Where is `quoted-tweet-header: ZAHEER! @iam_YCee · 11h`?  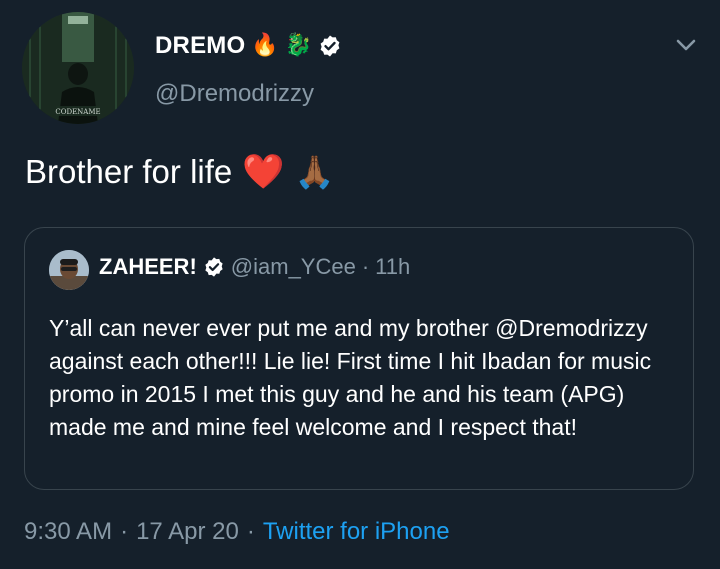
quoted-tweet-header: ZAHEER! @iam_YCee · 11h is located at coordinates (254, 267).